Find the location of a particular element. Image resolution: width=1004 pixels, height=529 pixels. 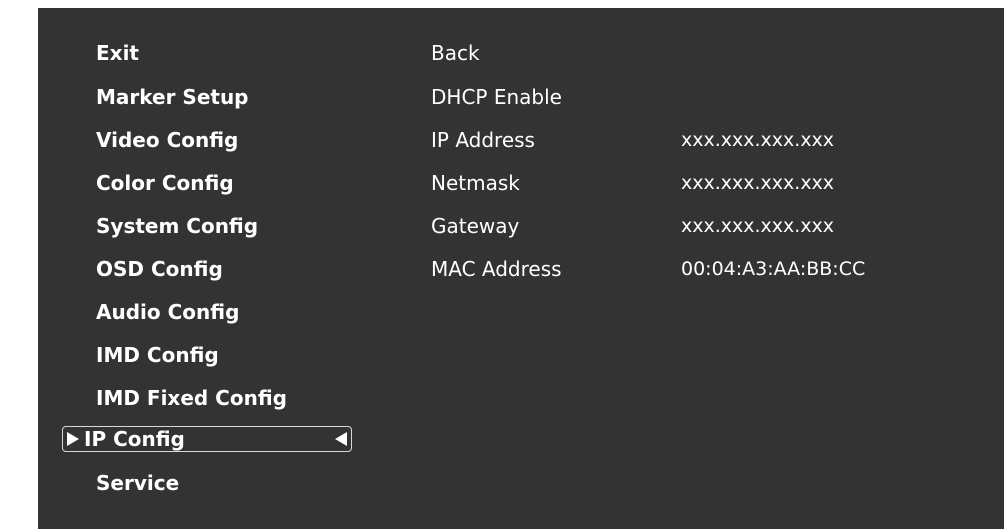

menu-item-label: System Config is located at coordinates (177, 226).